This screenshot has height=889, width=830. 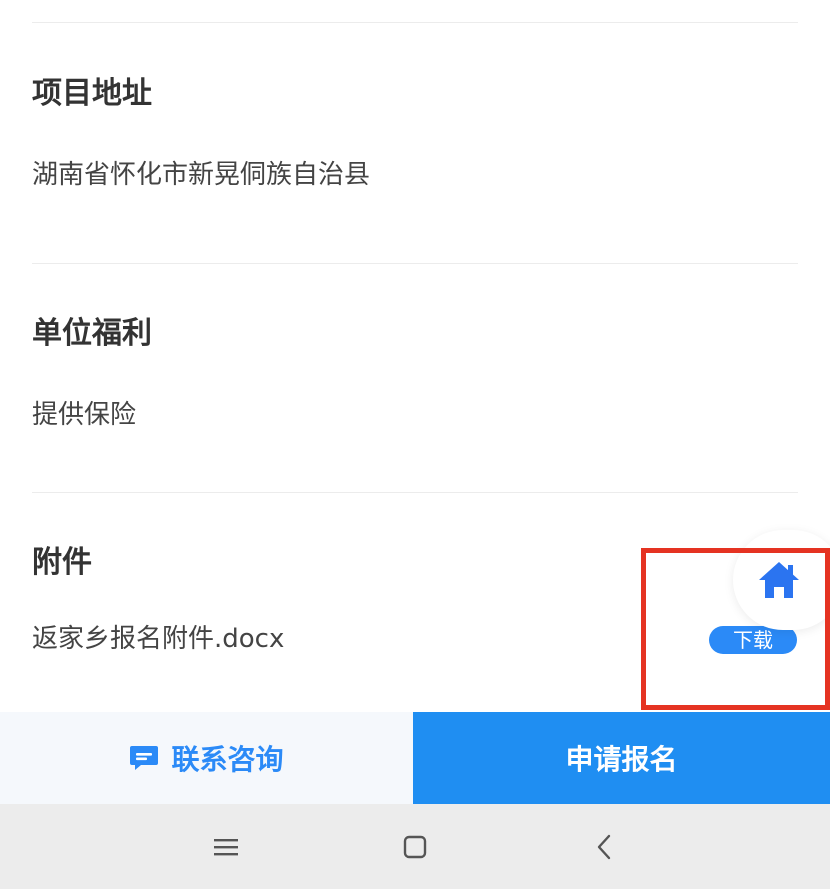 What do you see at coordinates (779, 580) in the screenshot?
I see `home-icon` at bounding box center [779, 580].